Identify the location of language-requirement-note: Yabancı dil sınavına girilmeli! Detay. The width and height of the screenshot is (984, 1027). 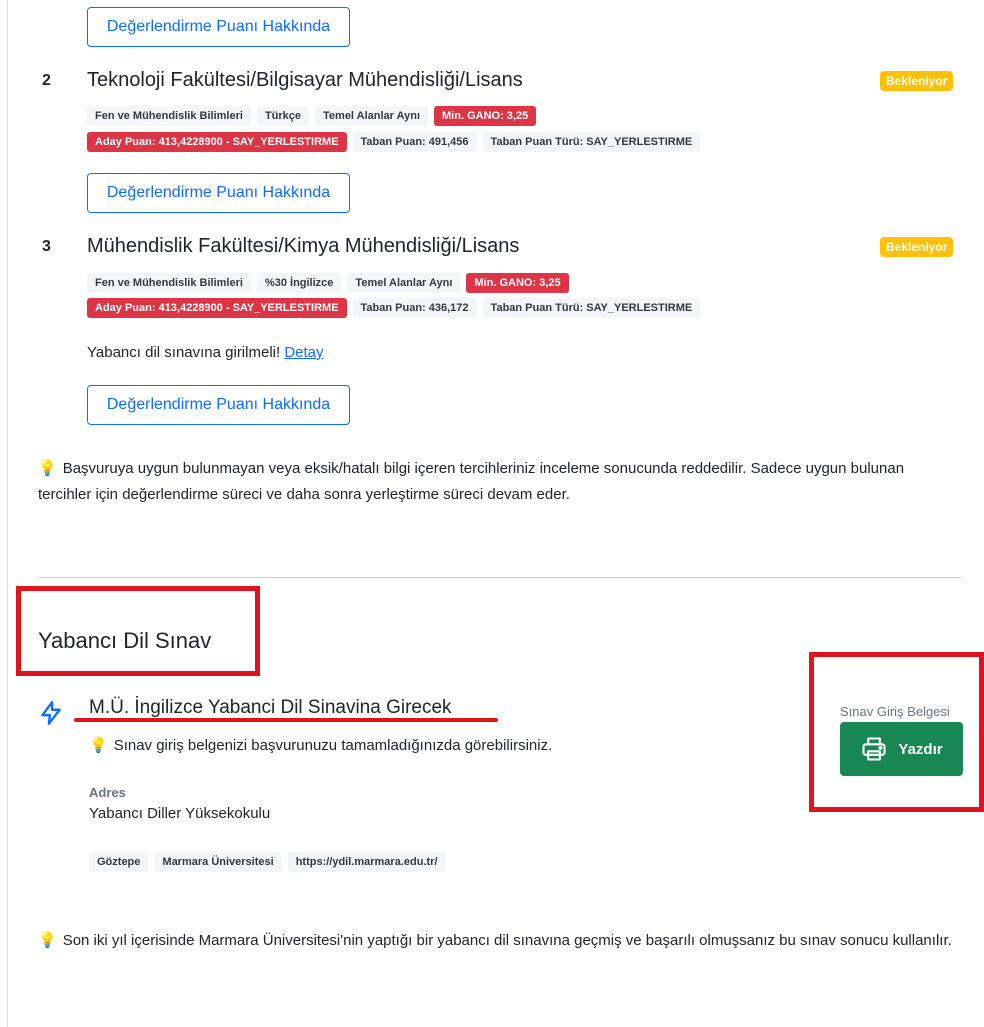
(205, 353).